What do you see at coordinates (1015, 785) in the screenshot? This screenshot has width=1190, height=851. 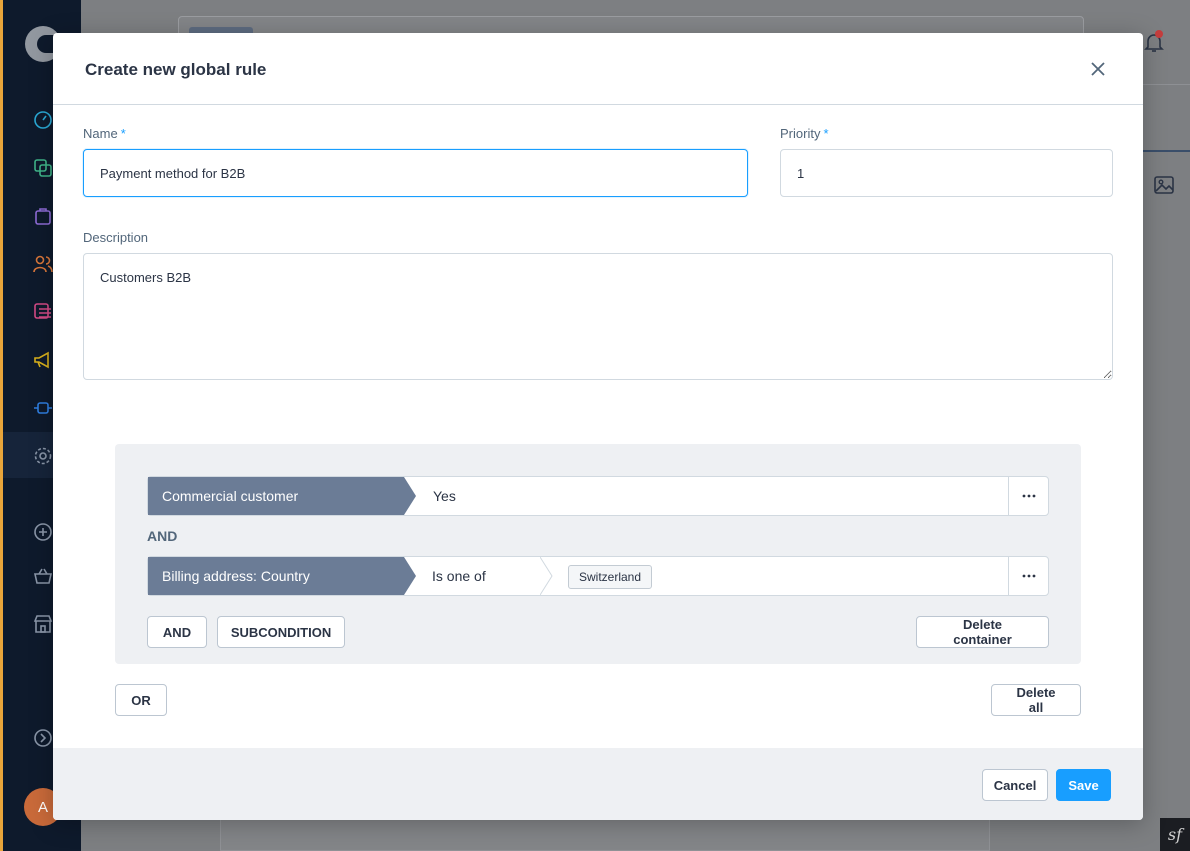 I see `cancel-button: Cancel` at bounding box center [1015, 785].